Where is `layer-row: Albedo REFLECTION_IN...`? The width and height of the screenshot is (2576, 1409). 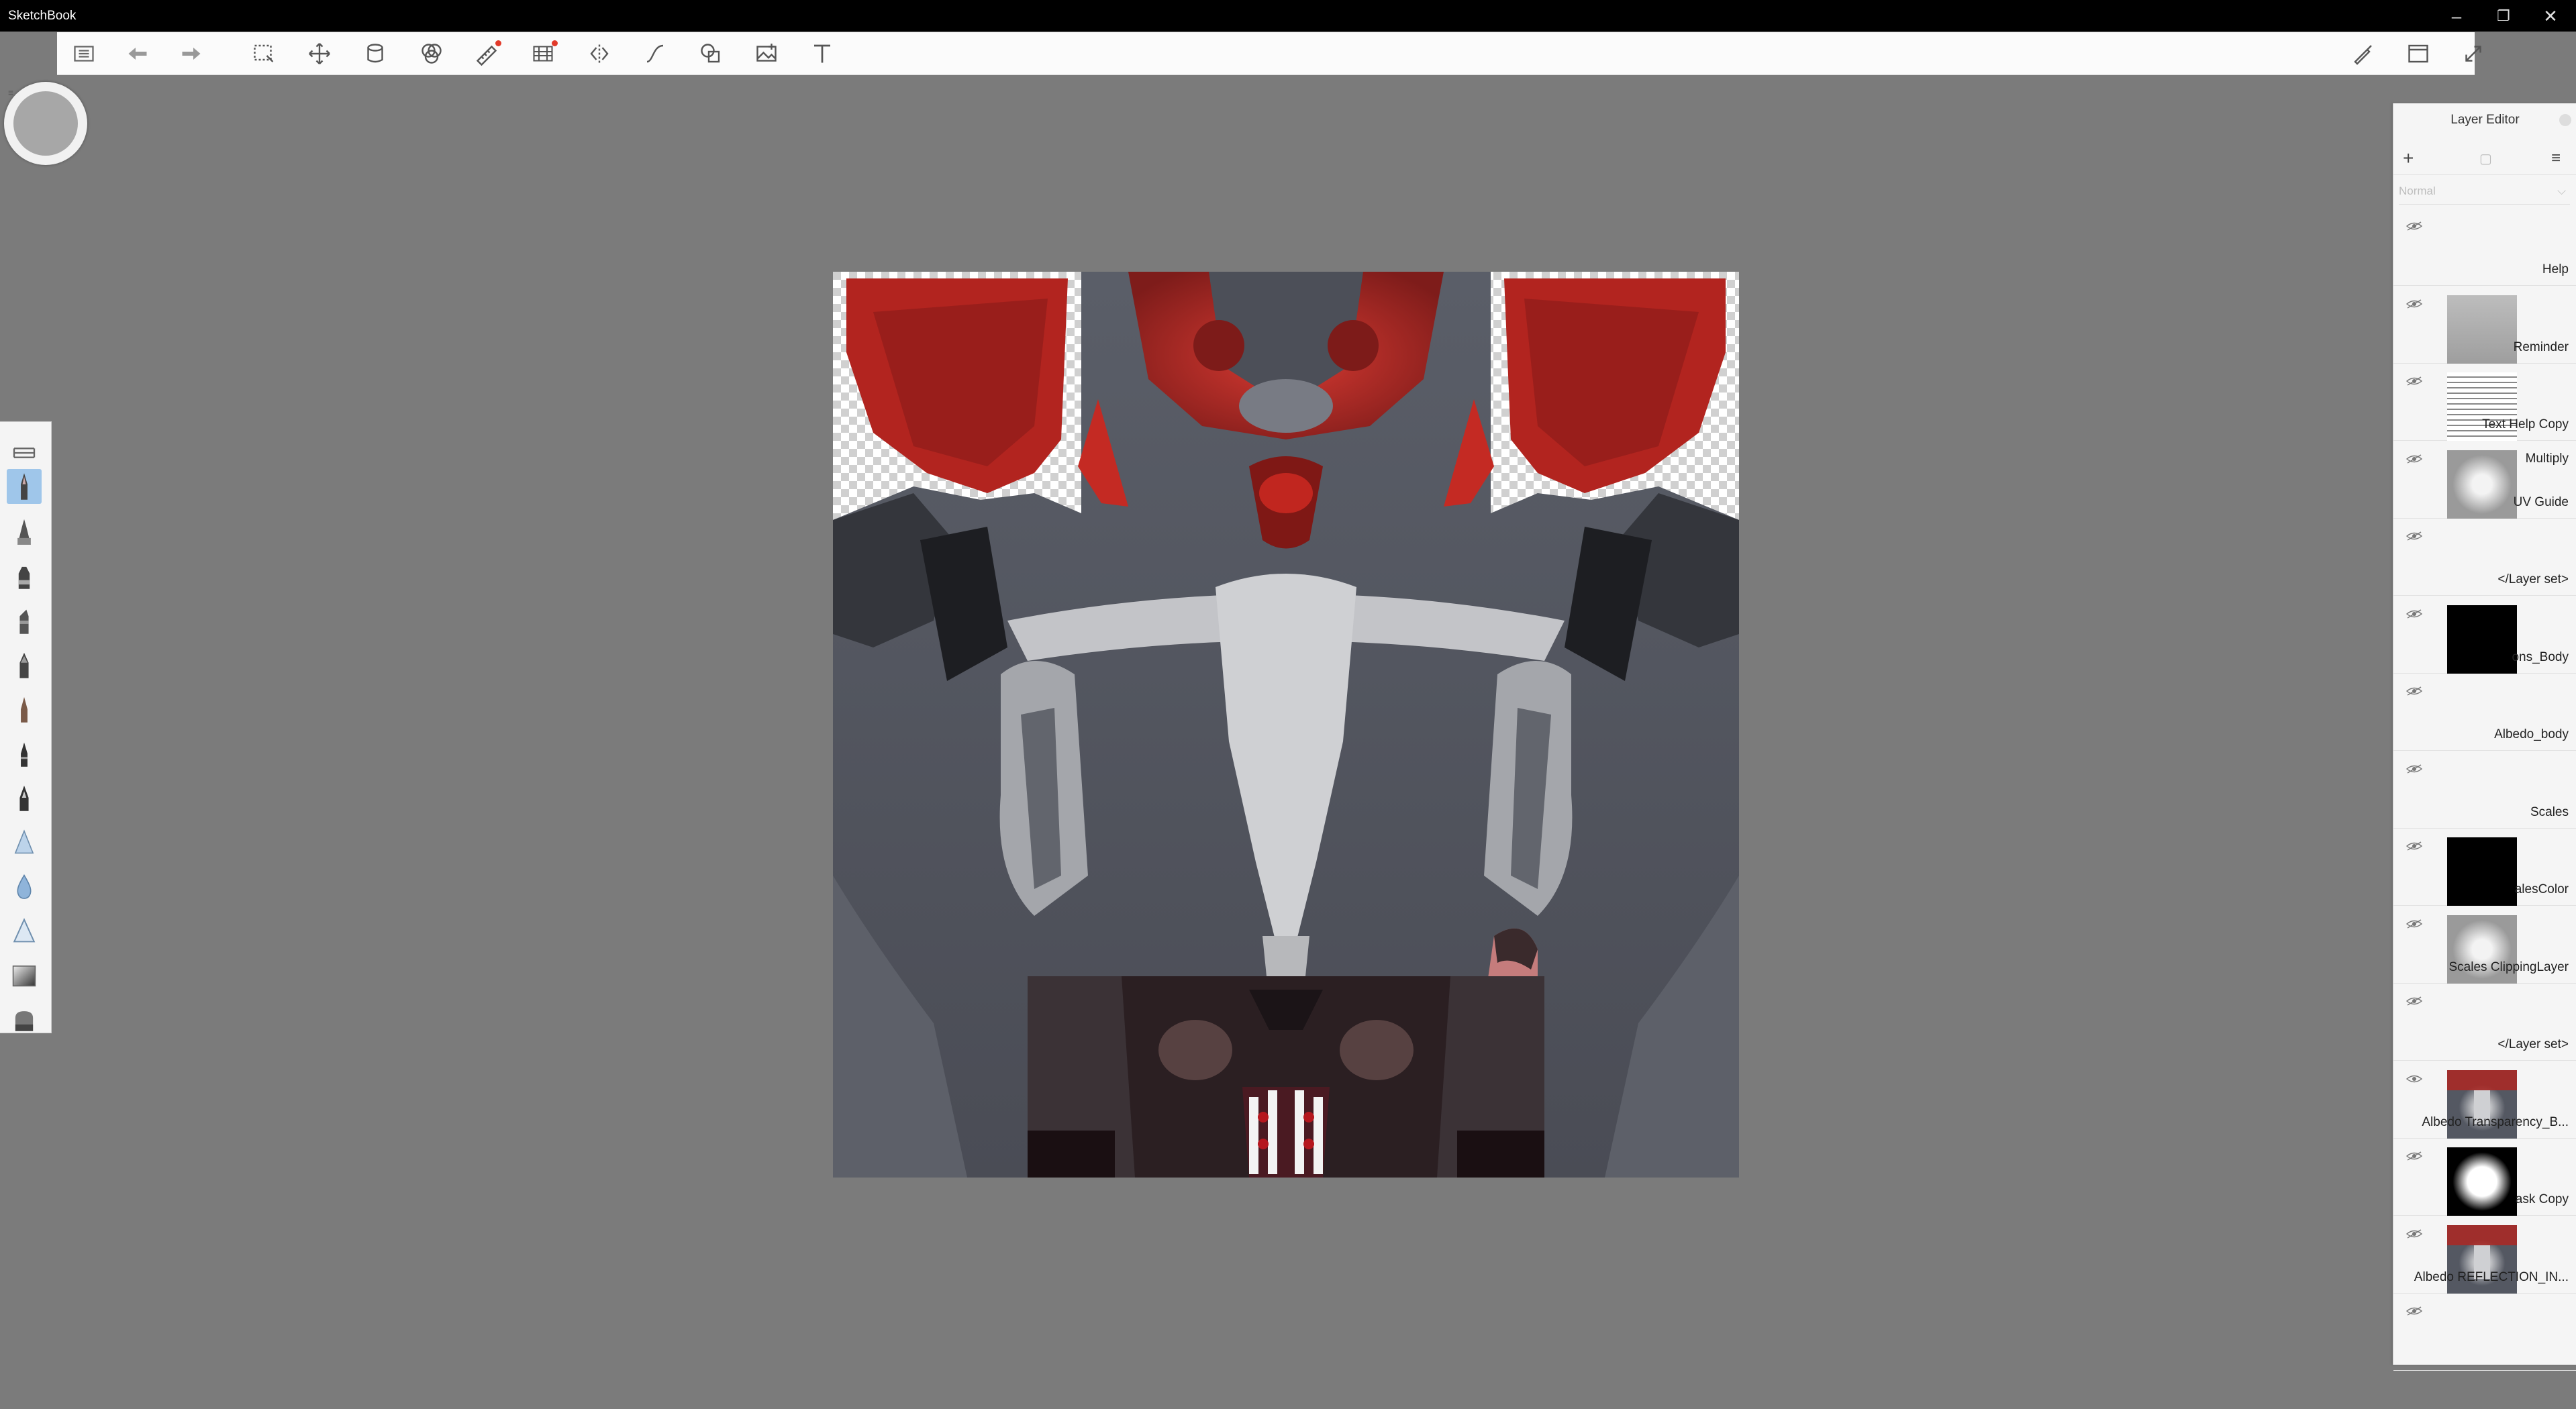 layer-row: Albedo REFLECTION_IN... is located at coordinates (2484, 1255).